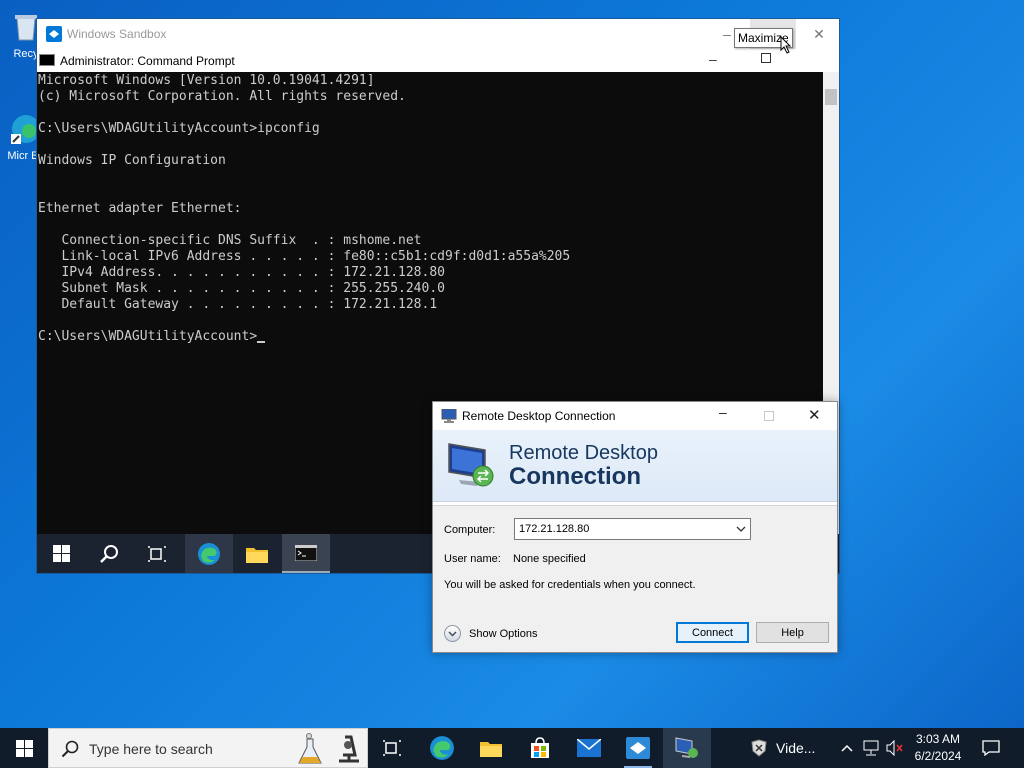  I want to click on taskbar-store, so click(540, 748).